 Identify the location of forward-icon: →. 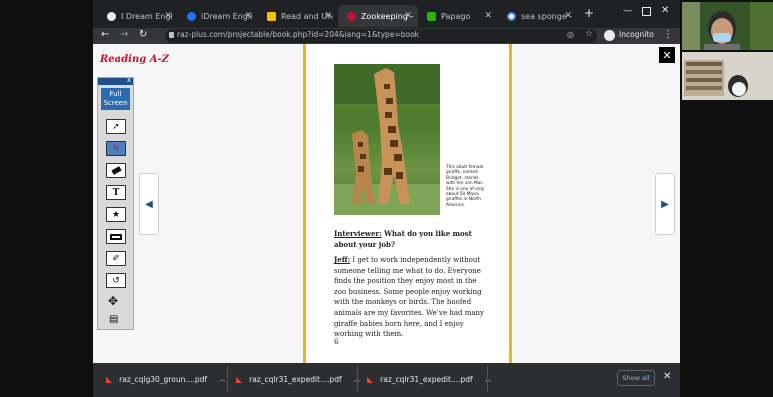
(124, 34).